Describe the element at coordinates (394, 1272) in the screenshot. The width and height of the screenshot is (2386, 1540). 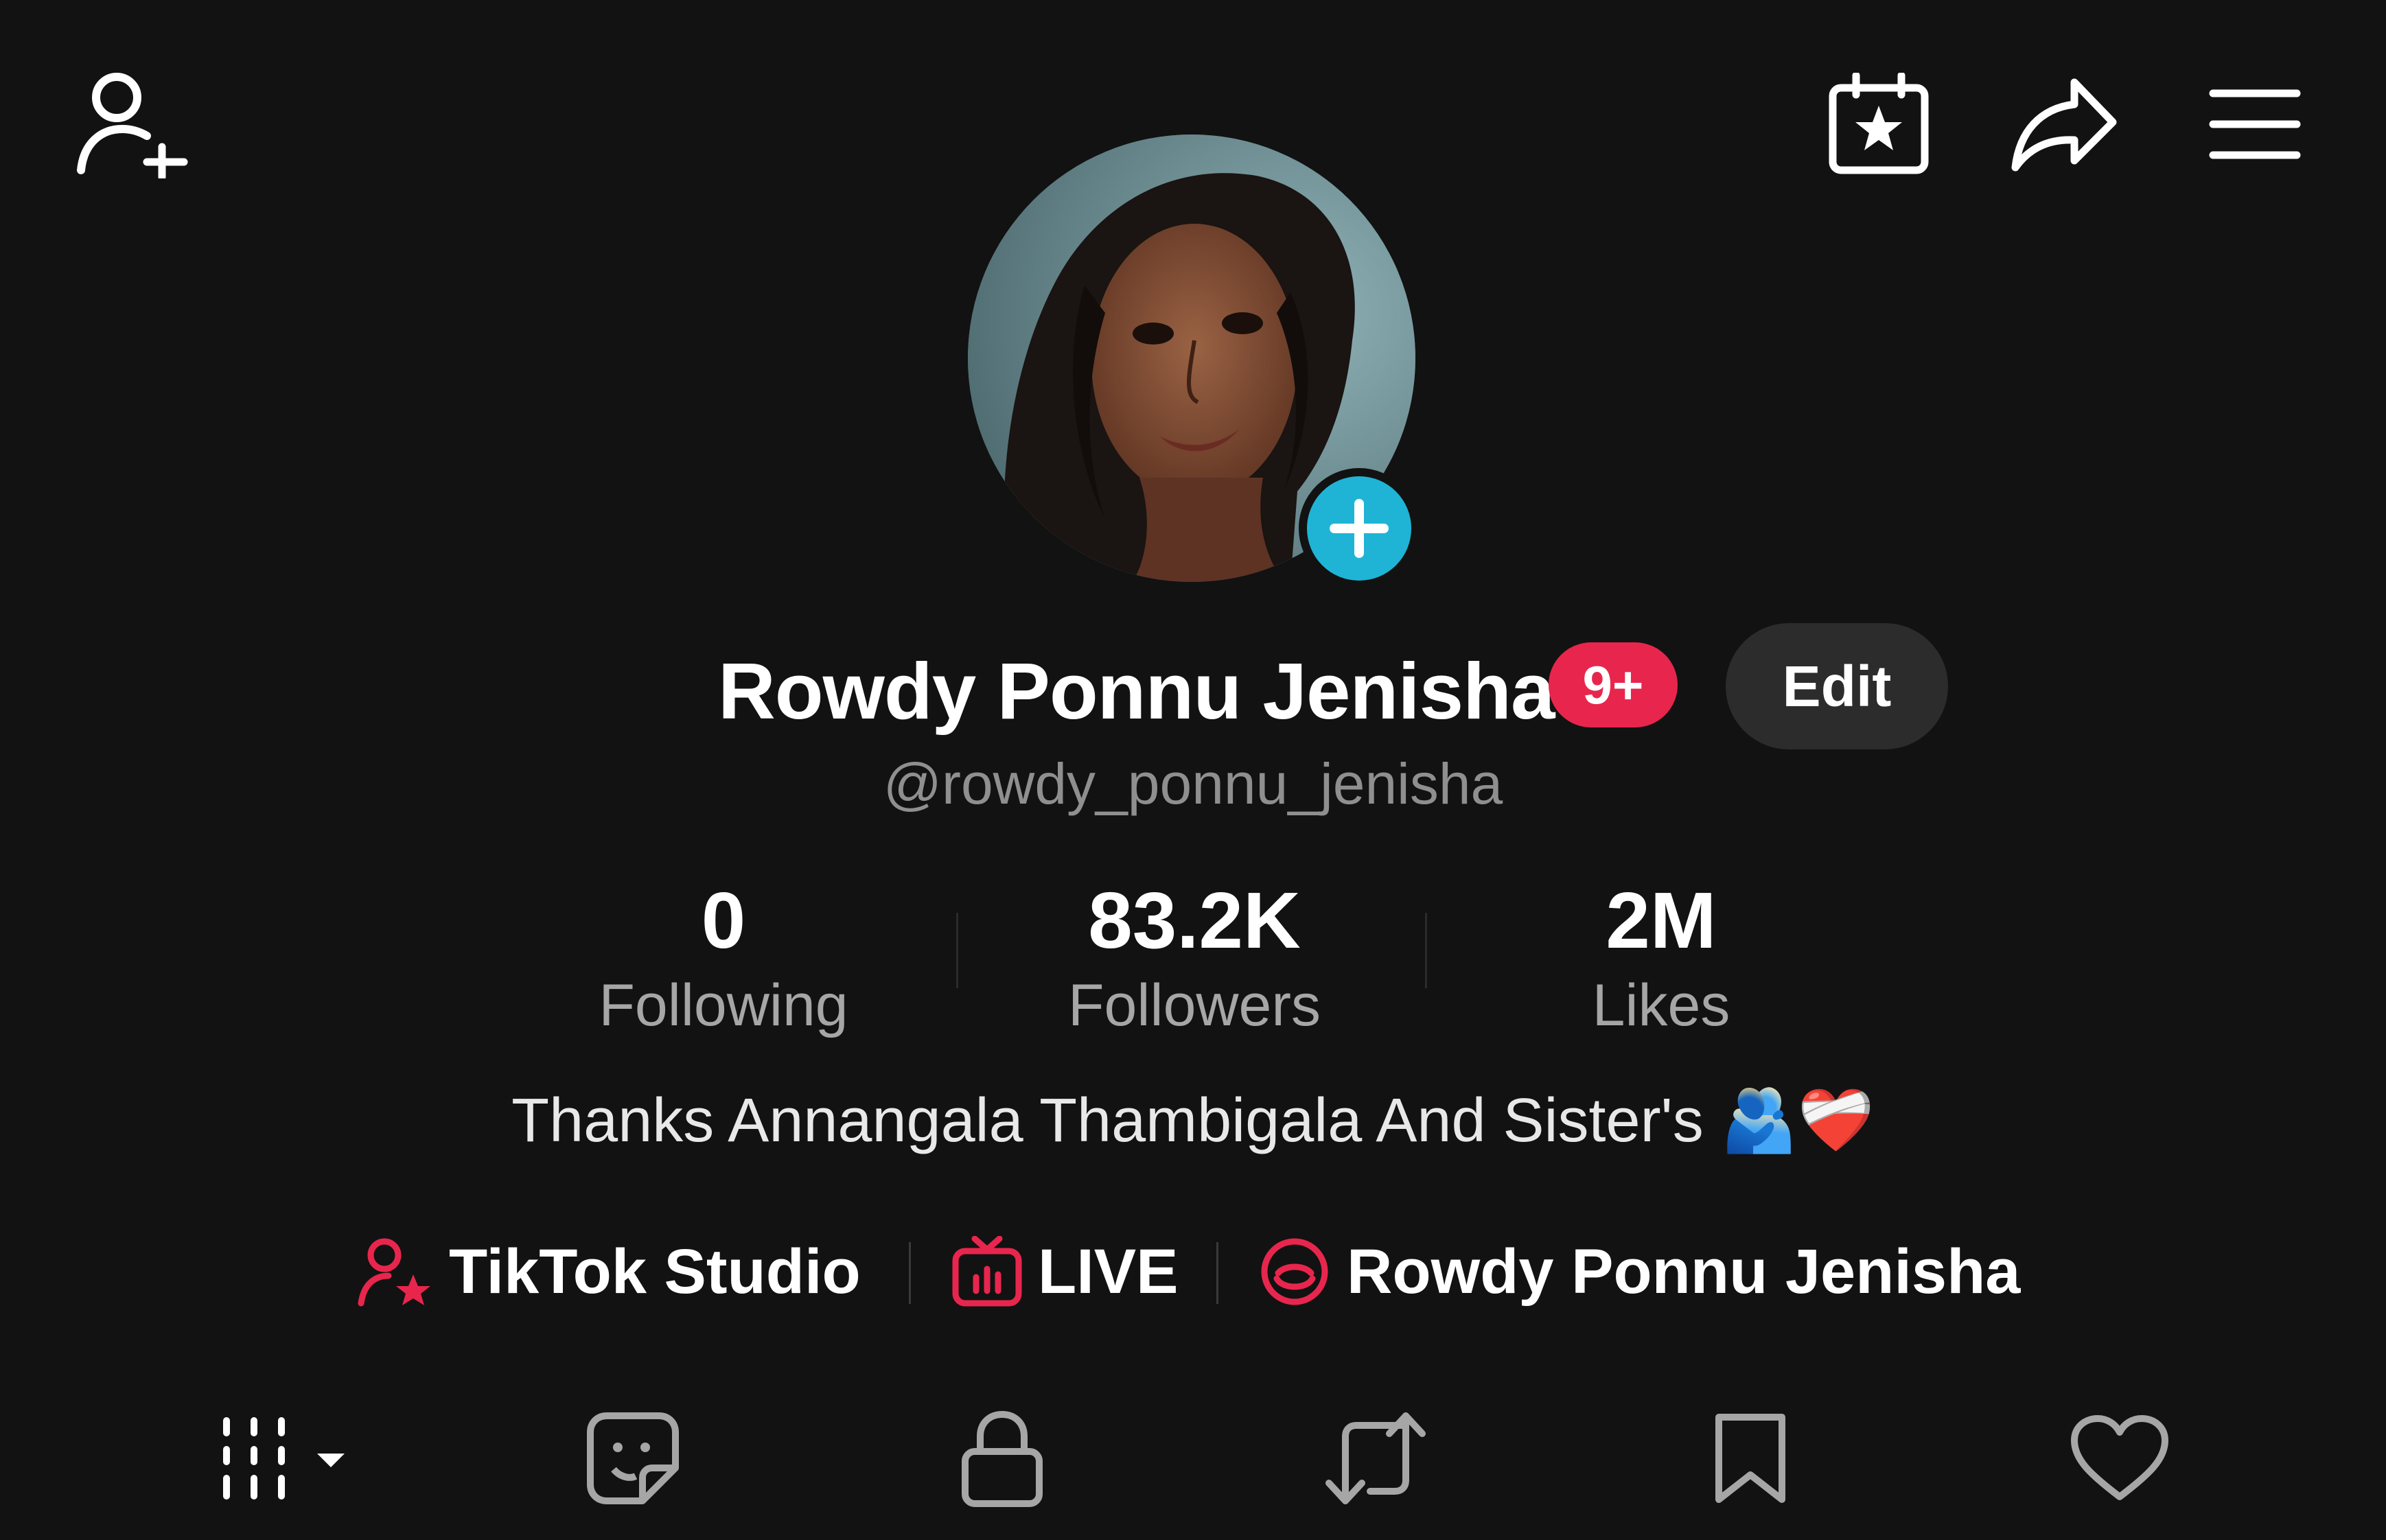
I see `creator-star-icon` at that location.